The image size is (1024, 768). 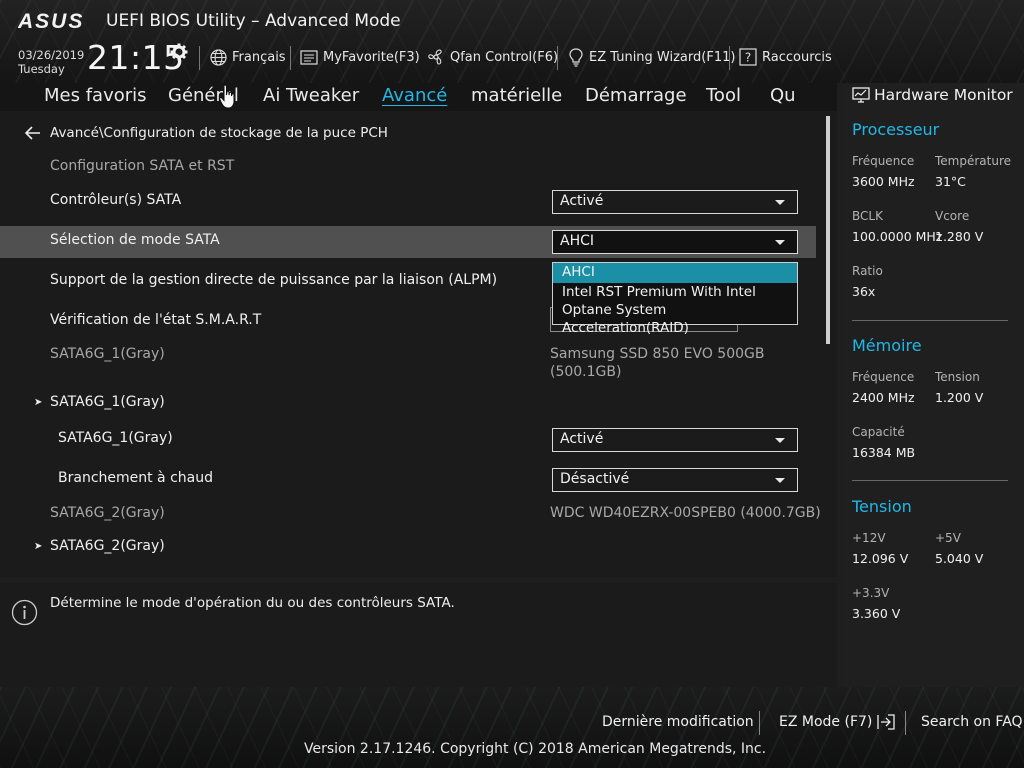 I want to click on vcore-value: 1.280 V, so click(x=959, y=236).